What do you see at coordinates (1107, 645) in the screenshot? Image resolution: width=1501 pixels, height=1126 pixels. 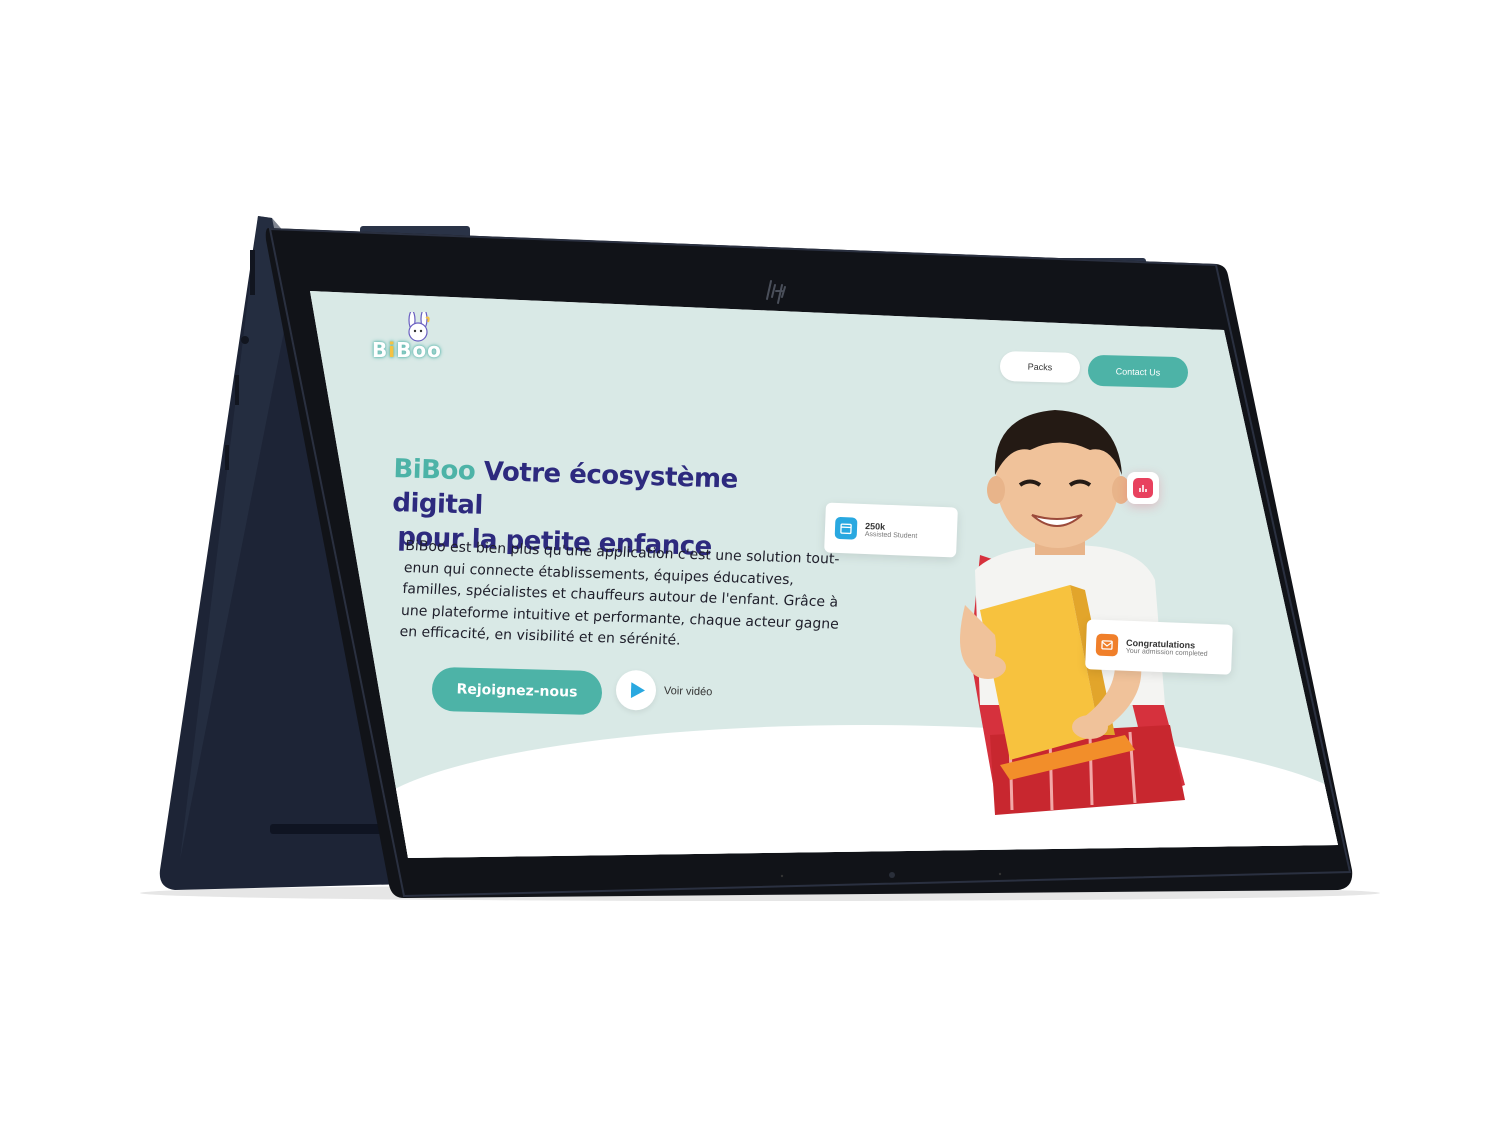 I see `mail-icon` at bounding box center [1107, 645].